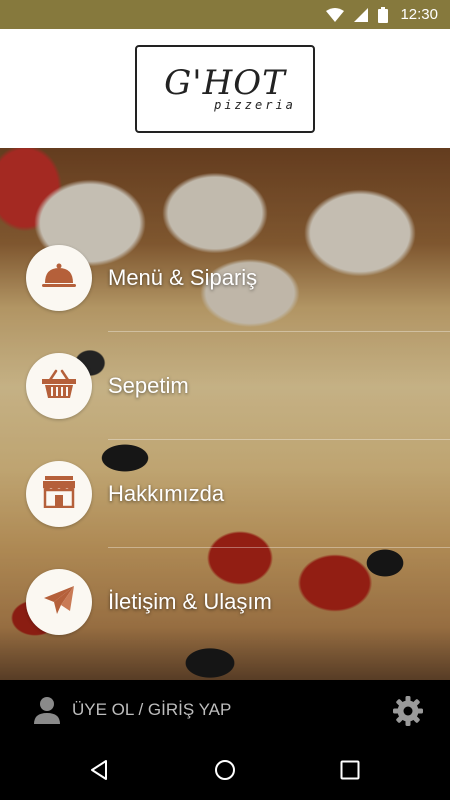 The width and height of the screenshot is (450, 800). I want to click on cloche-icon, so click(59, 278).